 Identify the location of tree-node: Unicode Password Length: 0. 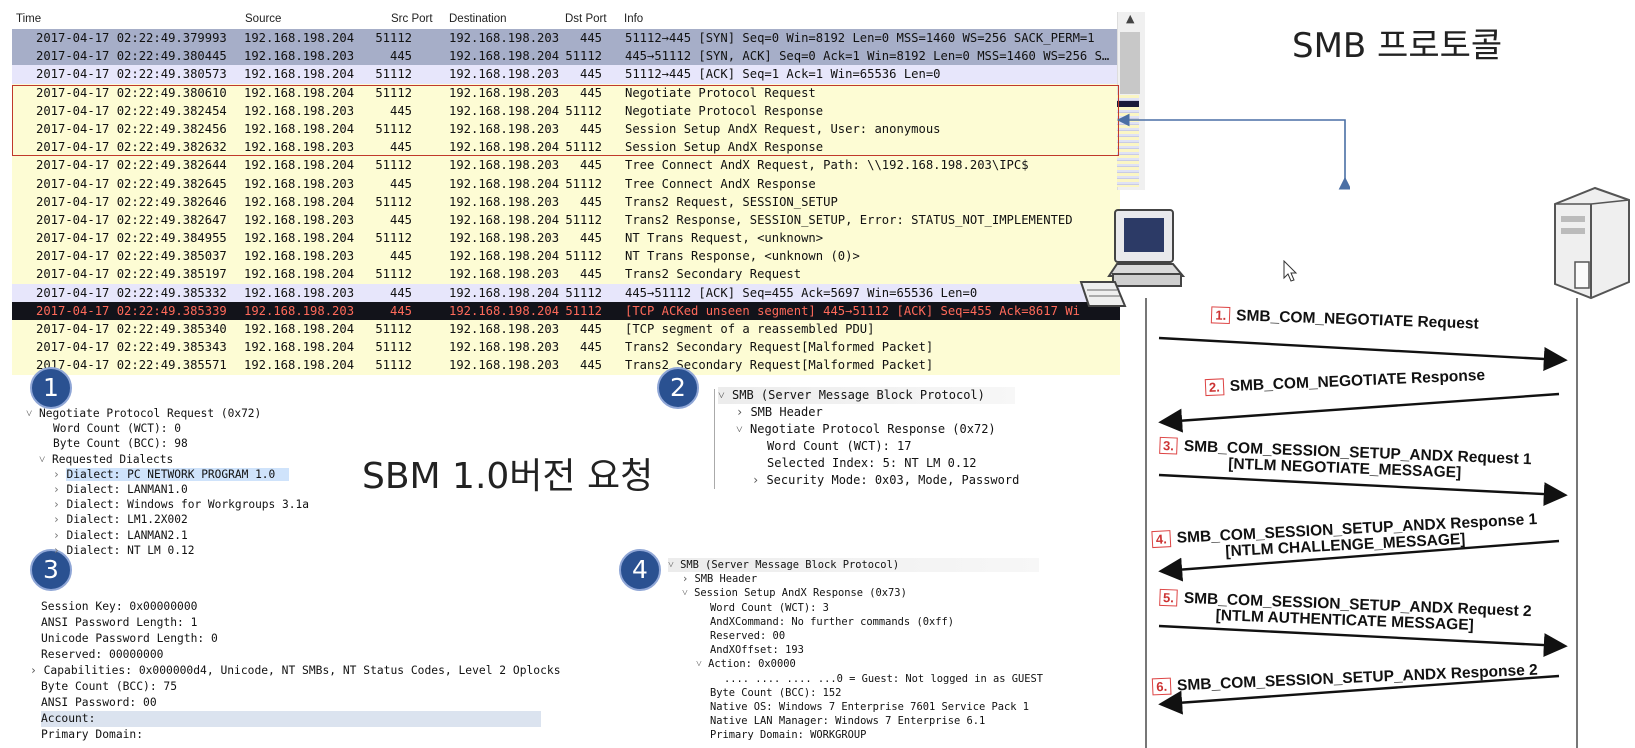
(301, 639).